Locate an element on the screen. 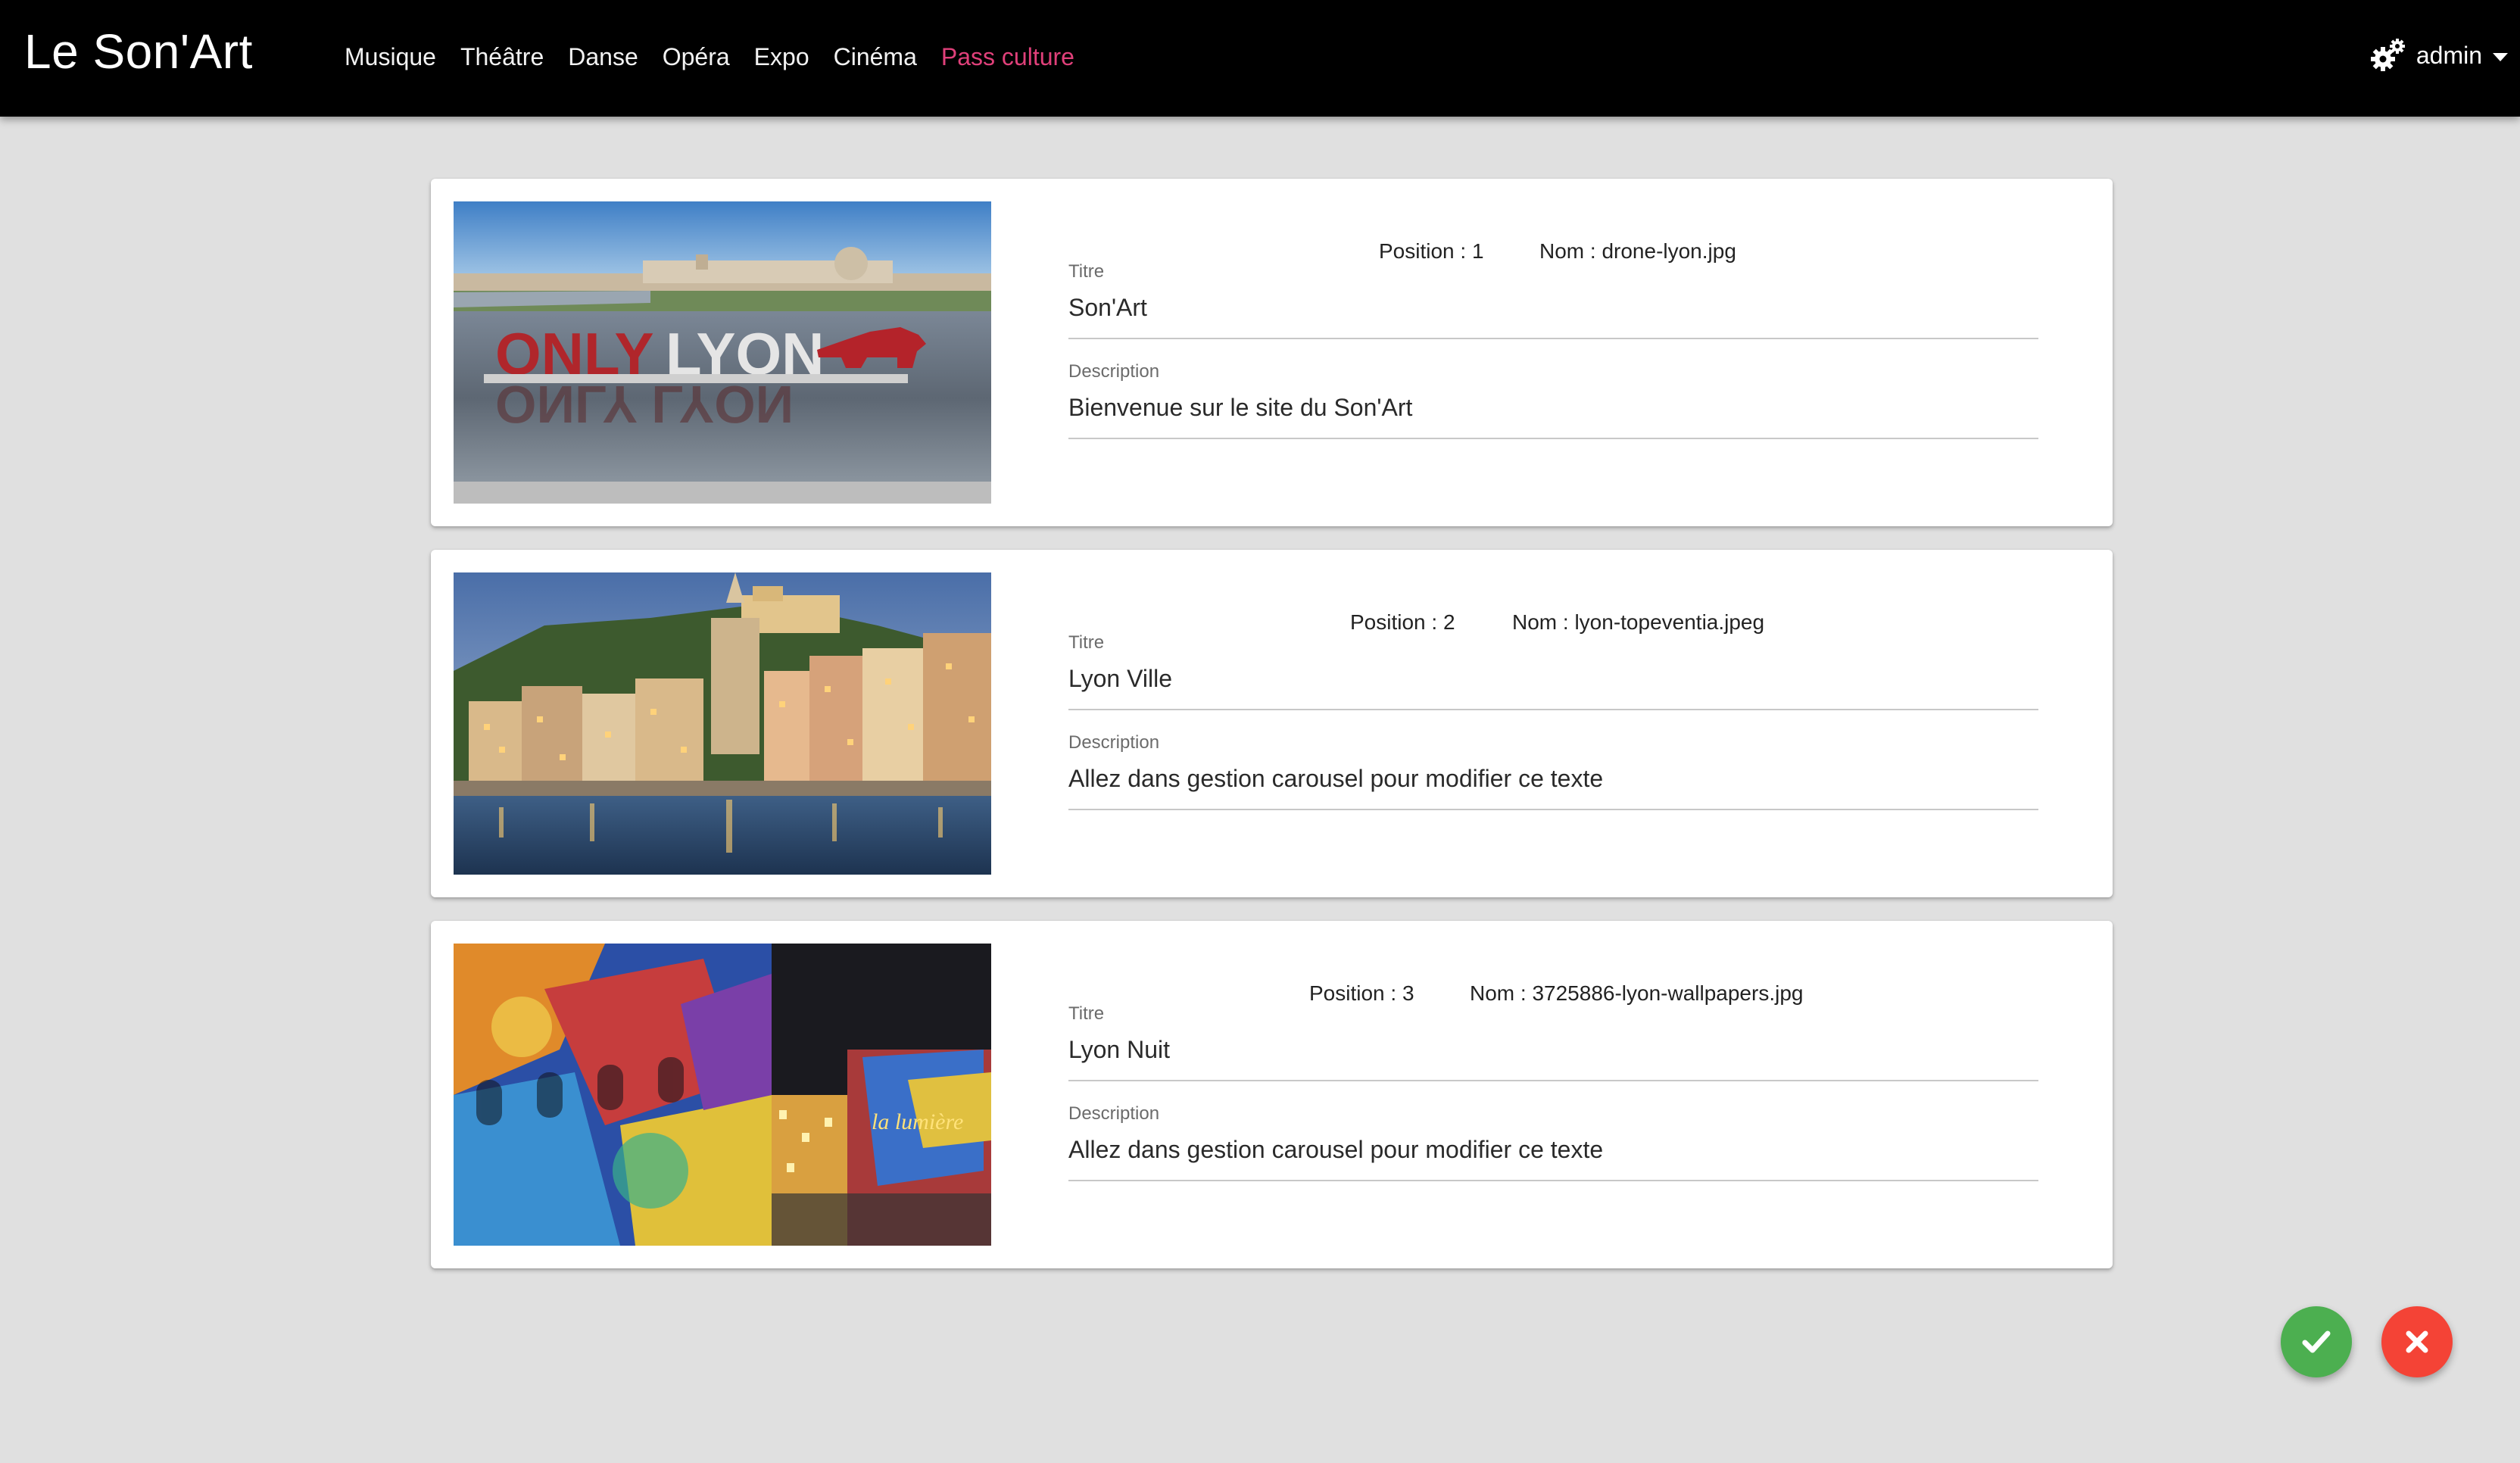  user-menu-dropdown: admin is located at coordinates (2438, 55).